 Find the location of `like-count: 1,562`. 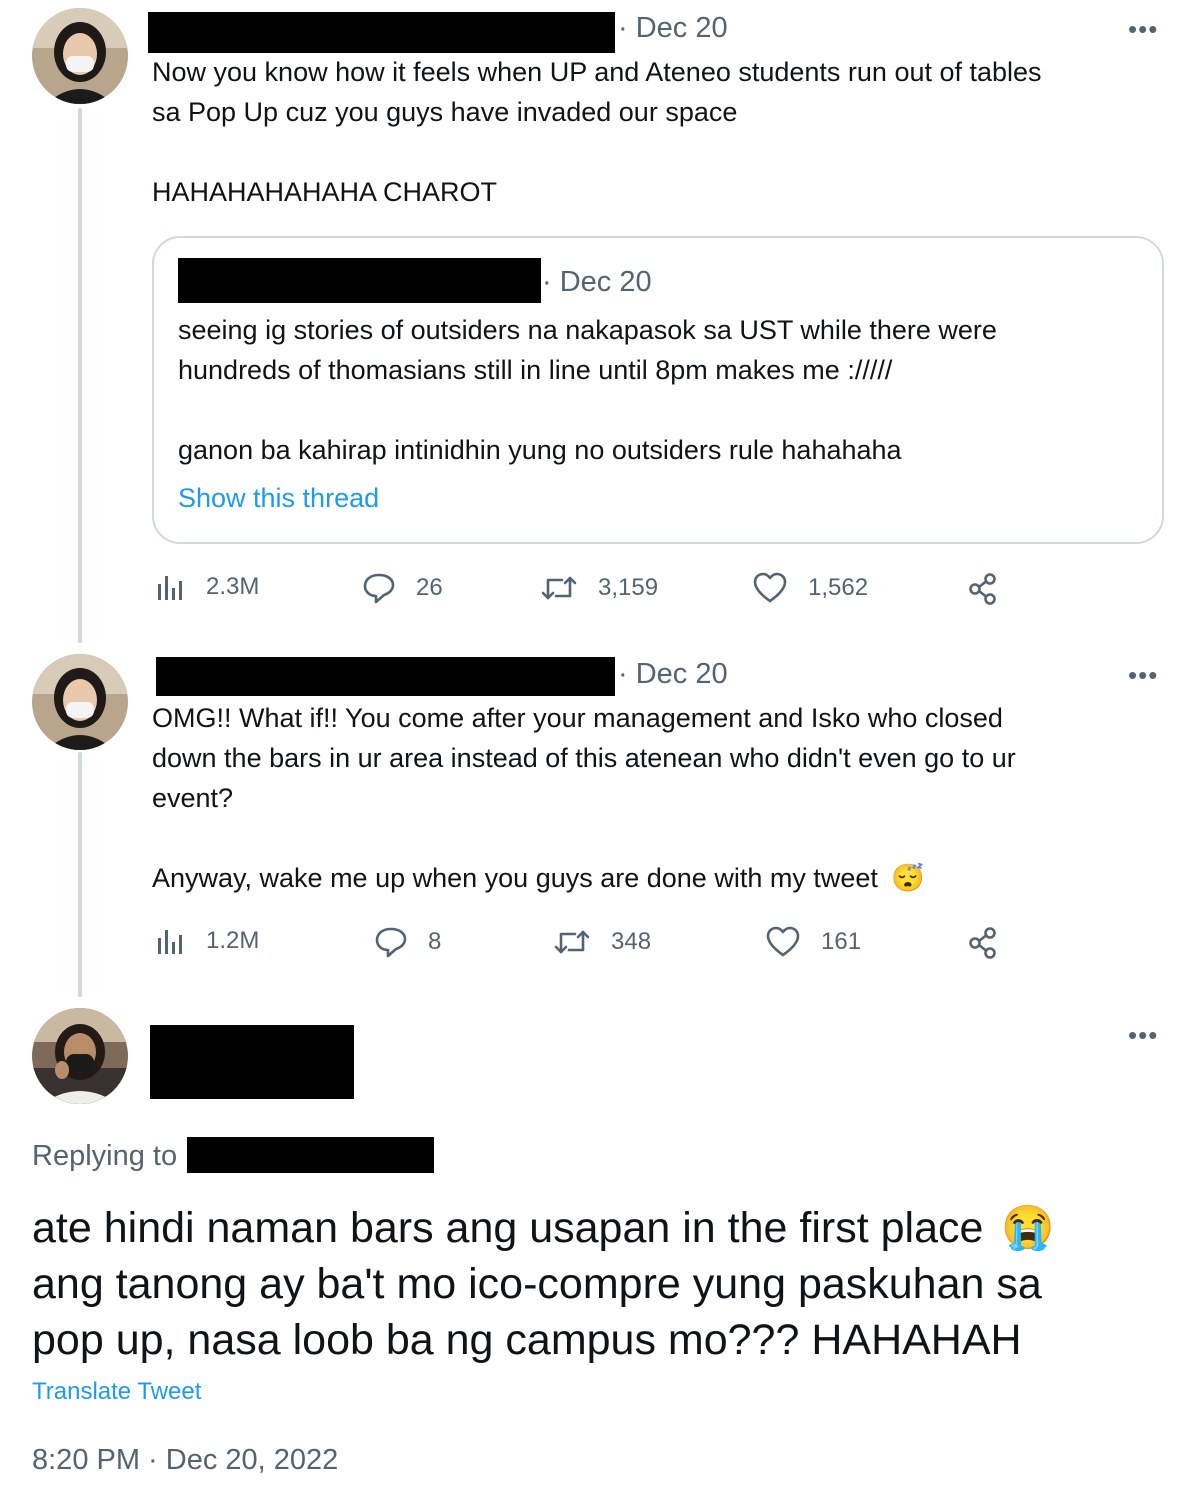

like-count: 1,562 is located at coordinates (838, 587).